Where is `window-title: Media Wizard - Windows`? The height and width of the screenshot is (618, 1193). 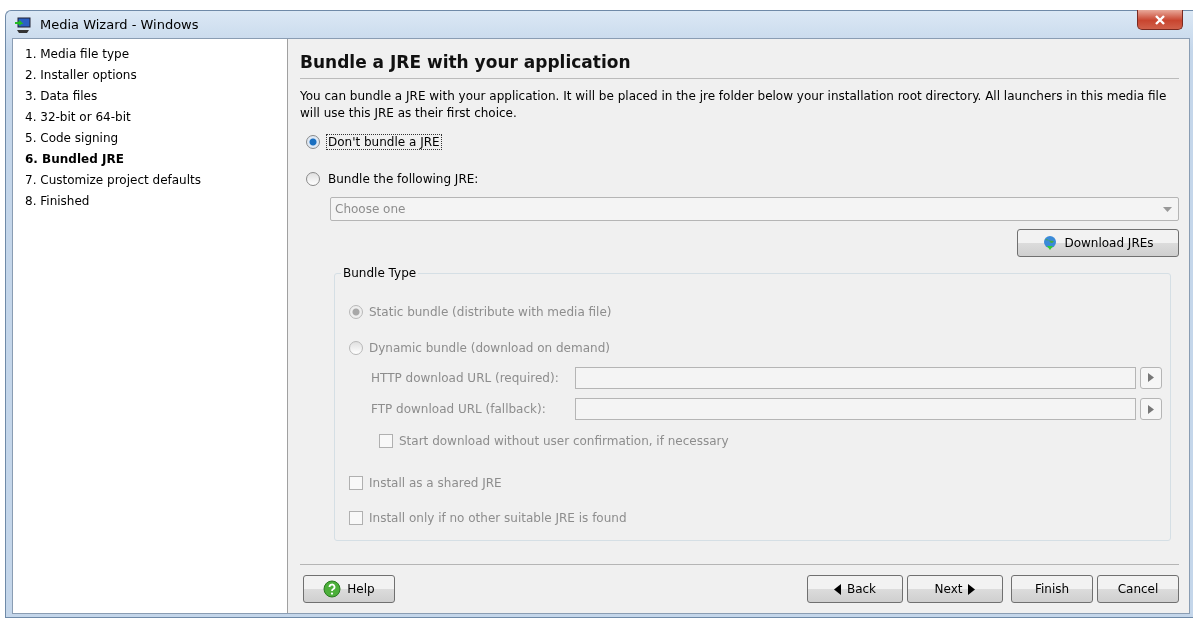 window-title: Media Wizard - Windows is located at coordinates (119, 24).